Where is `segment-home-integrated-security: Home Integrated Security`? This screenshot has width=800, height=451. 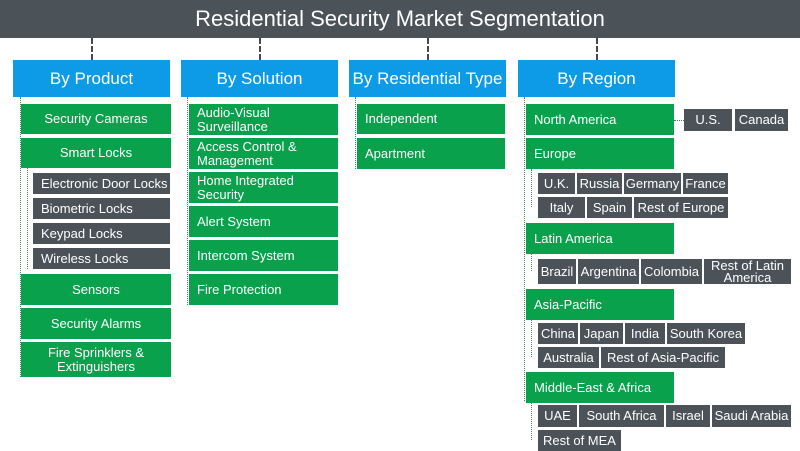 segment-home-integrated-security: Home Integrated Security is located at coordinates (263, 187).